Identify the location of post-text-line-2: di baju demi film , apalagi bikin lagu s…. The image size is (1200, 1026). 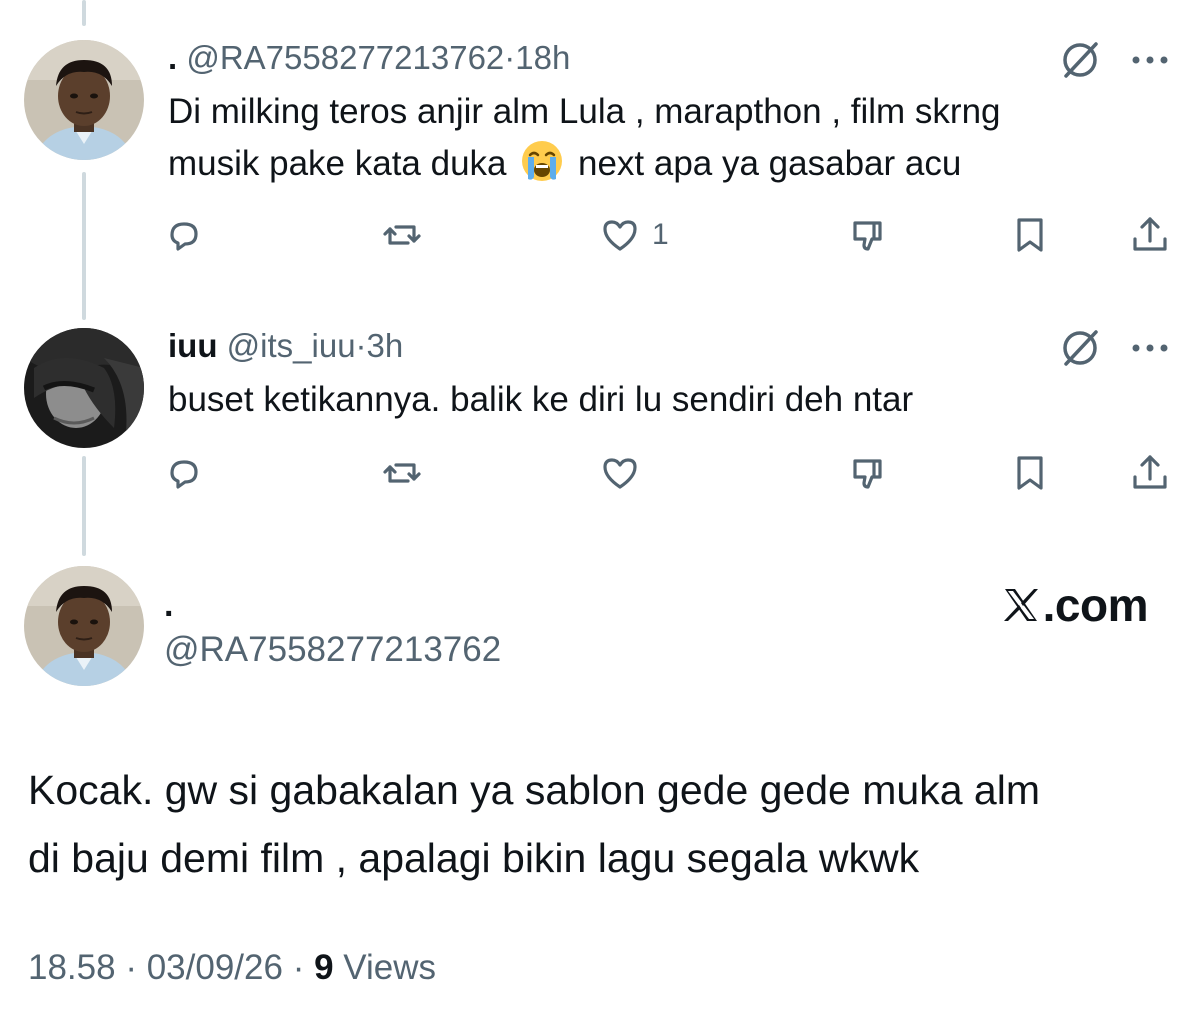
(474, 858).